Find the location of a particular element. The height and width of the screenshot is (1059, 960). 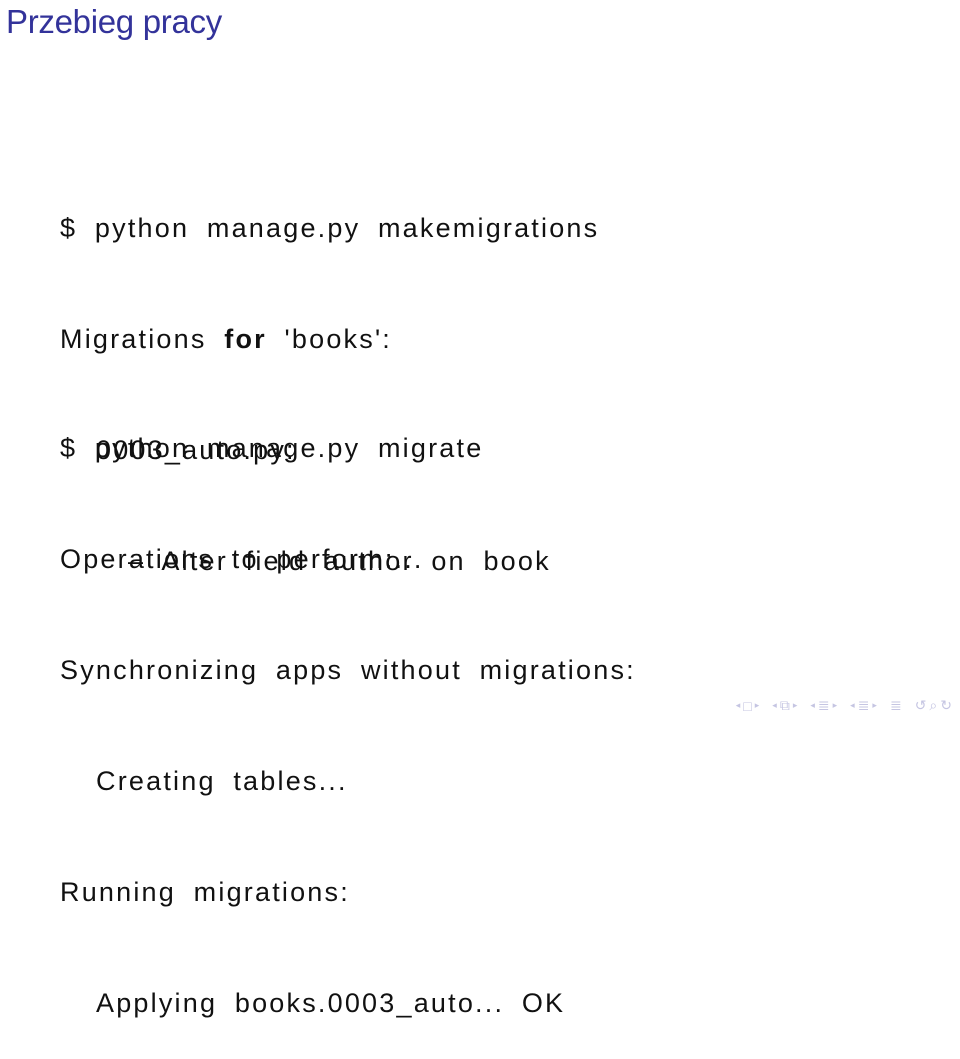

prev-section-icon: ◂ is located at coordinates (812, 705).